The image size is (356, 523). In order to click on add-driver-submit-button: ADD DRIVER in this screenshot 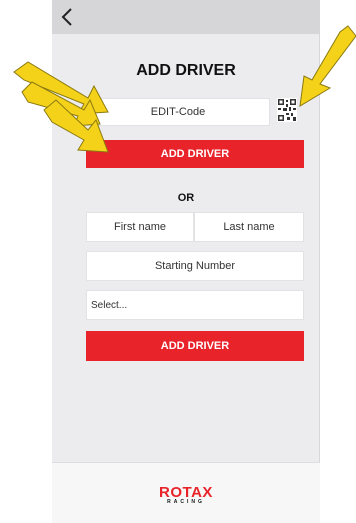, I will do `click(195, 346)`.